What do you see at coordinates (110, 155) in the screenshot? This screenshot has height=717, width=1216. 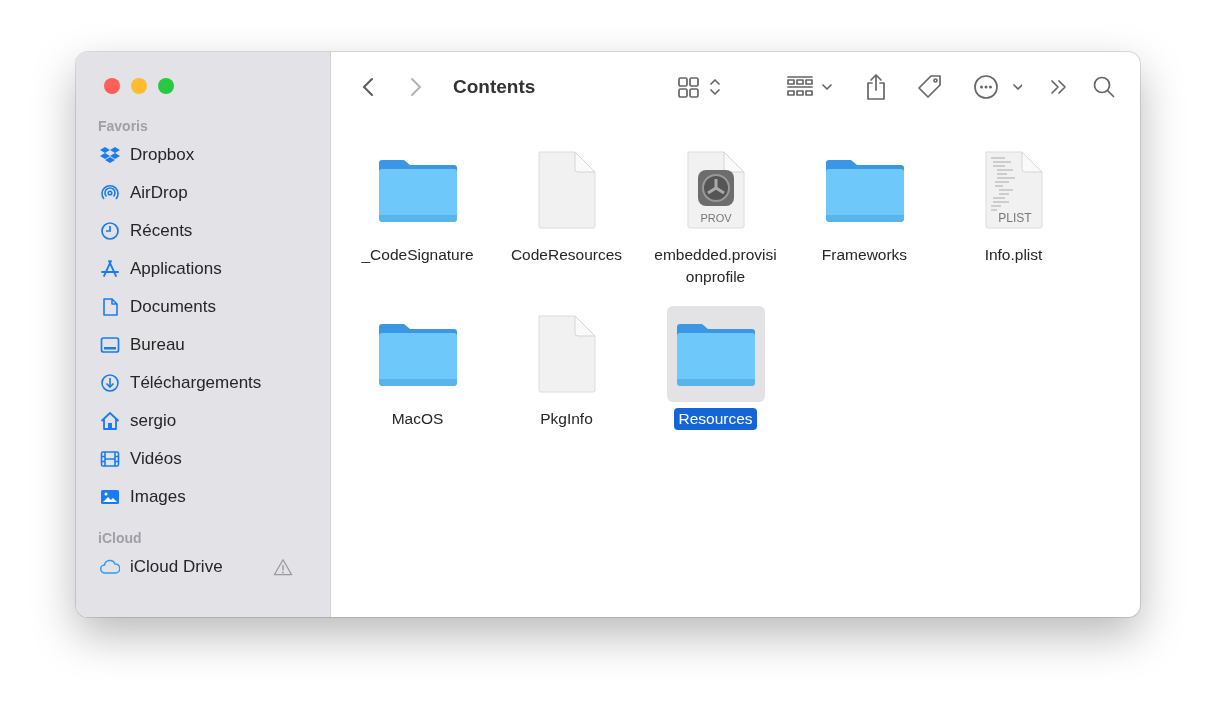 I see `dropbox-icon` at bounding box center [110, 155].